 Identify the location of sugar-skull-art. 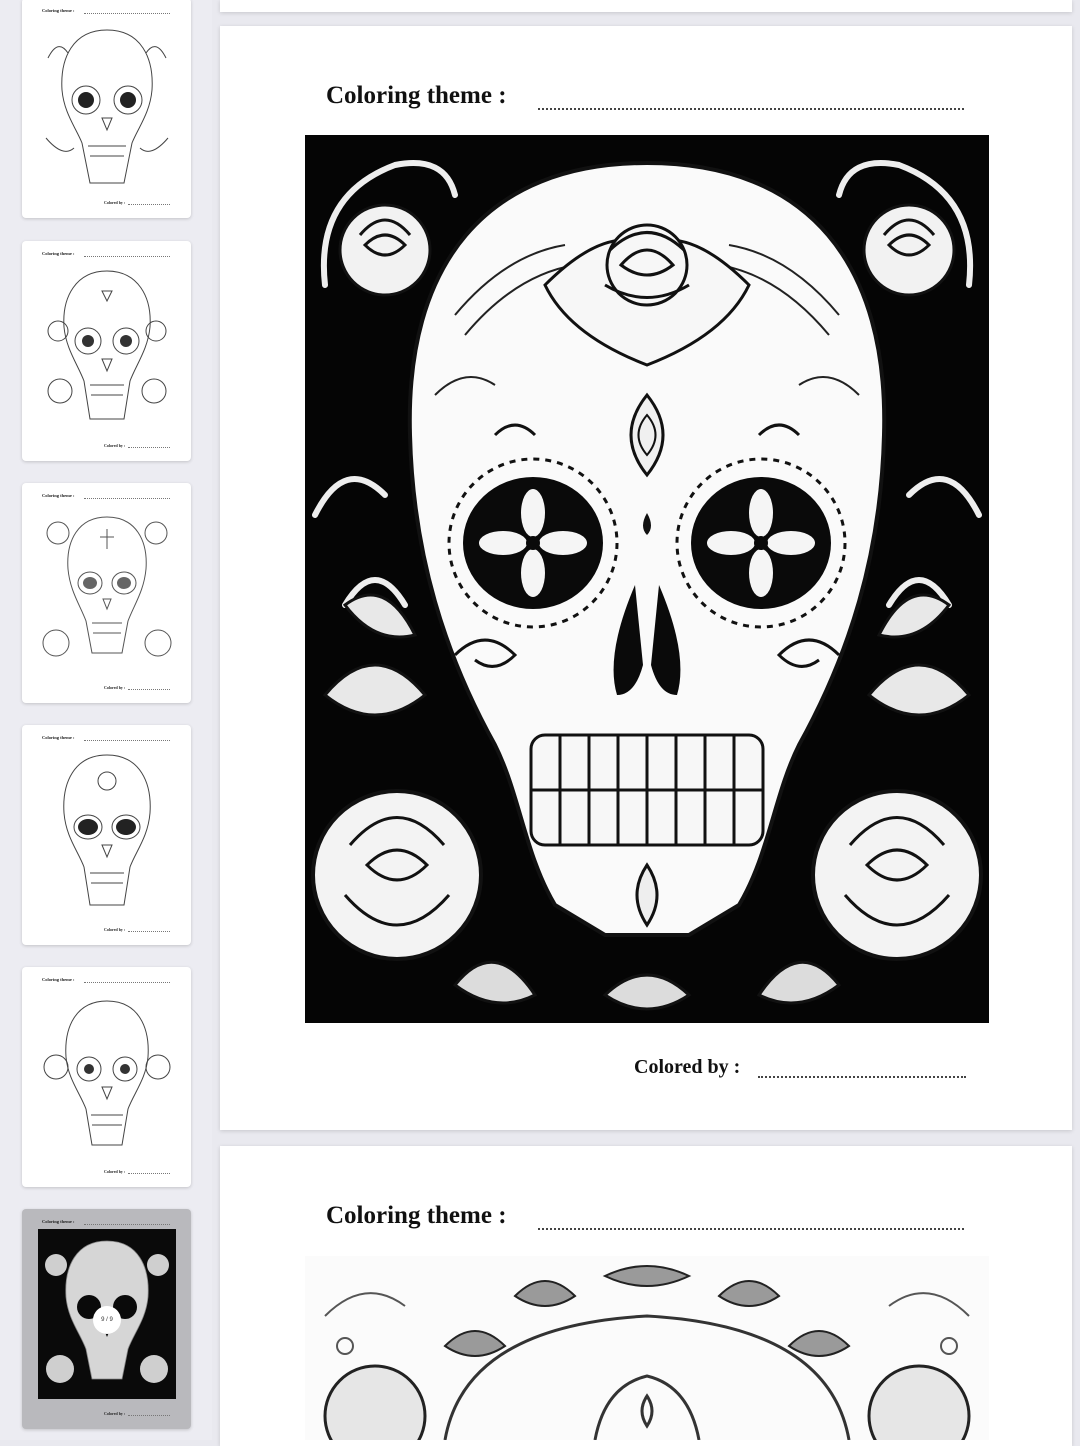
(647, 1352).